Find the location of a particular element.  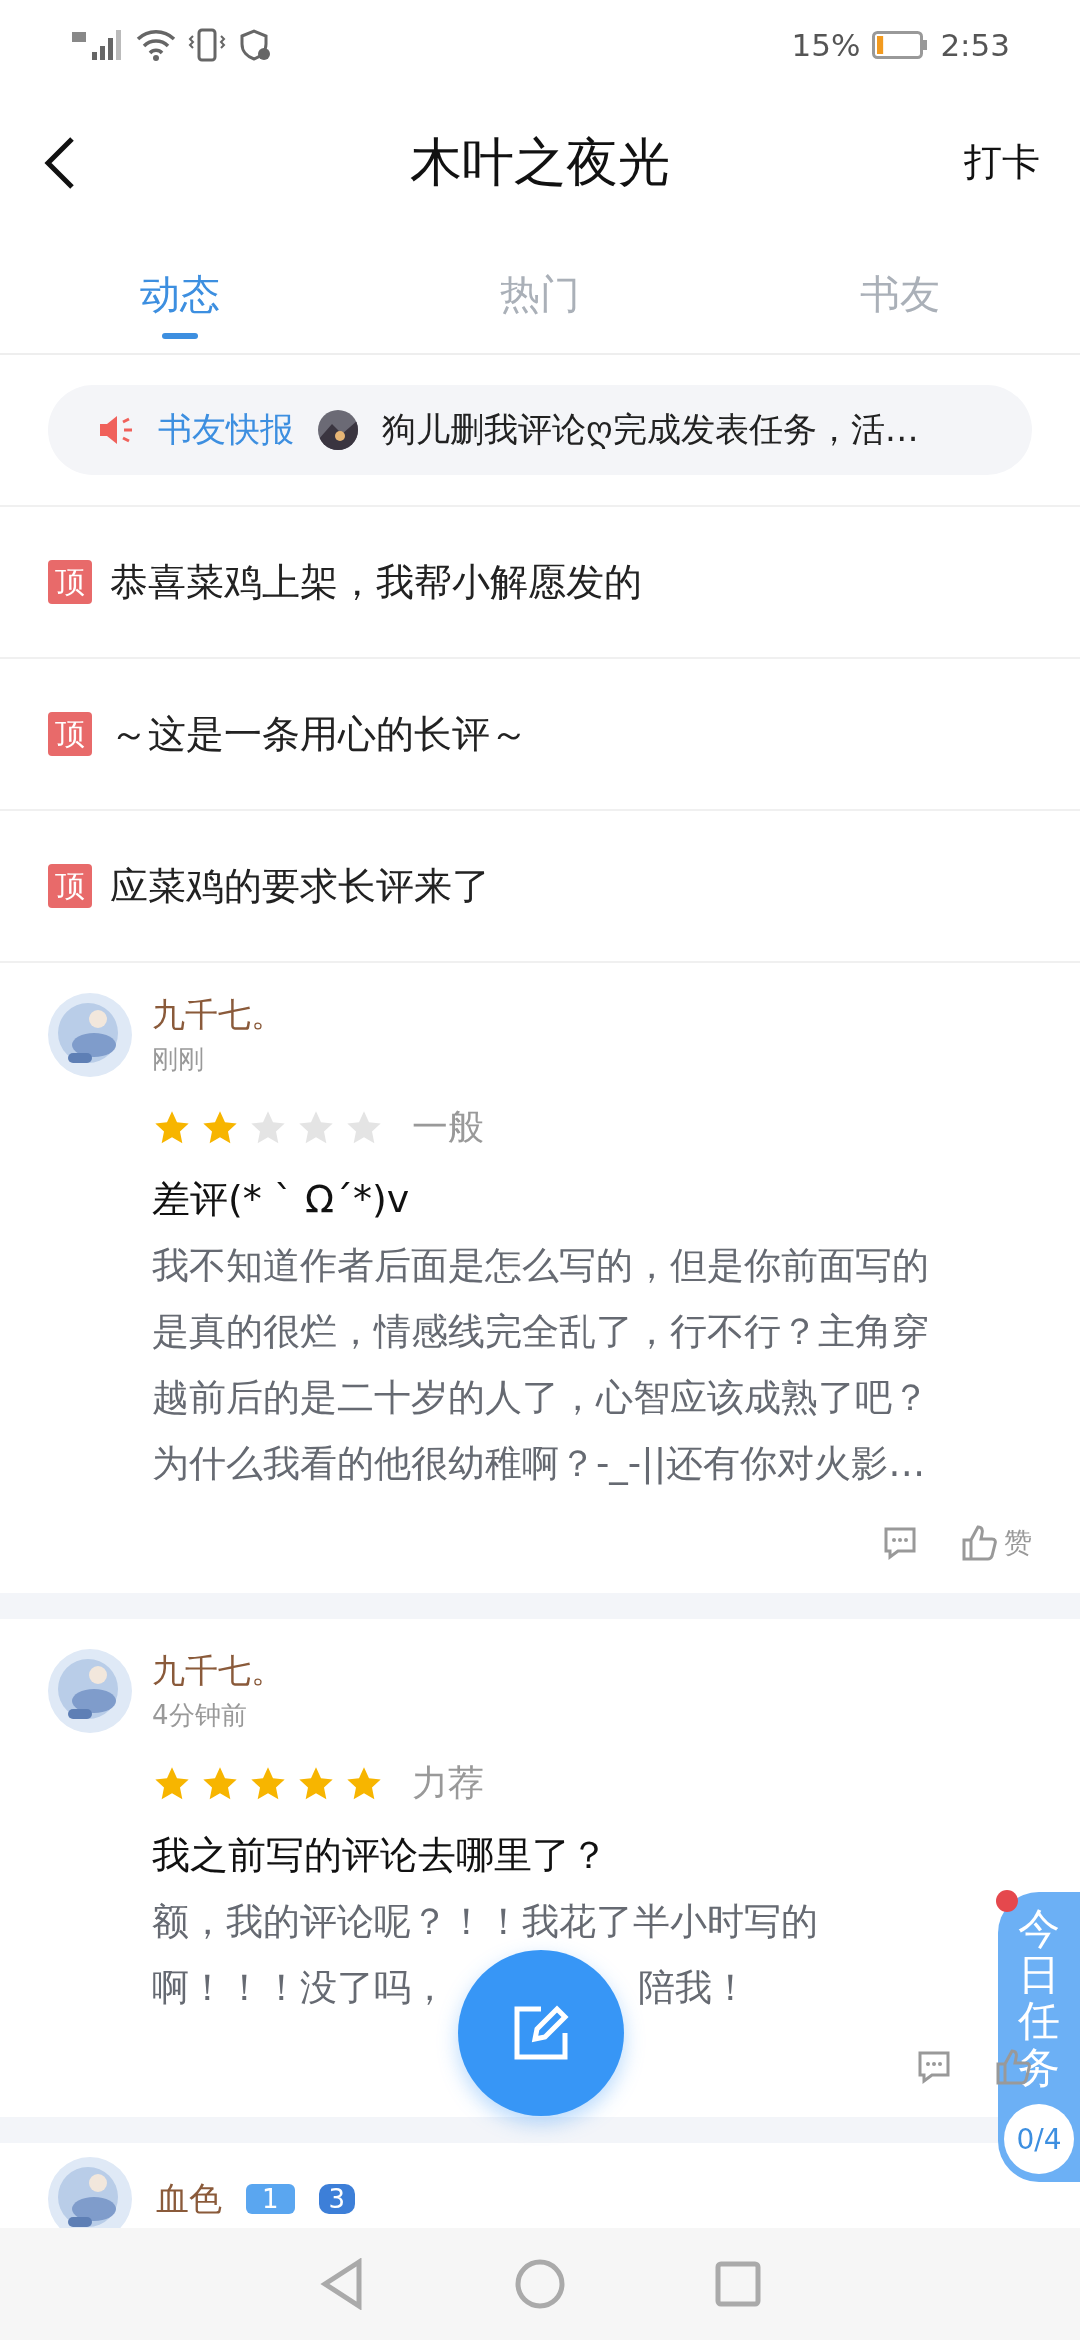

compose-button is located at coordinates (541, 2033).